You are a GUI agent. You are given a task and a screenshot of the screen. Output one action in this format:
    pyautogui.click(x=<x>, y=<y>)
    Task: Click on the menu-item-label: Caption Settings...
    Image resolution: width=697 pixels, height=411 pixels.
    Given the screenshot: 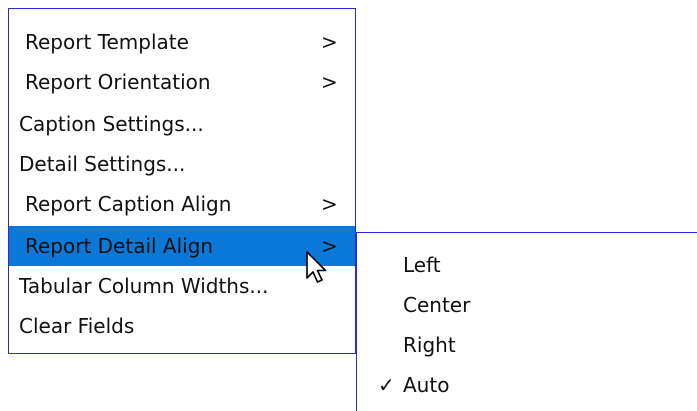 What is the action you would take?
    pyautogui.click(x=111, y=124)
    